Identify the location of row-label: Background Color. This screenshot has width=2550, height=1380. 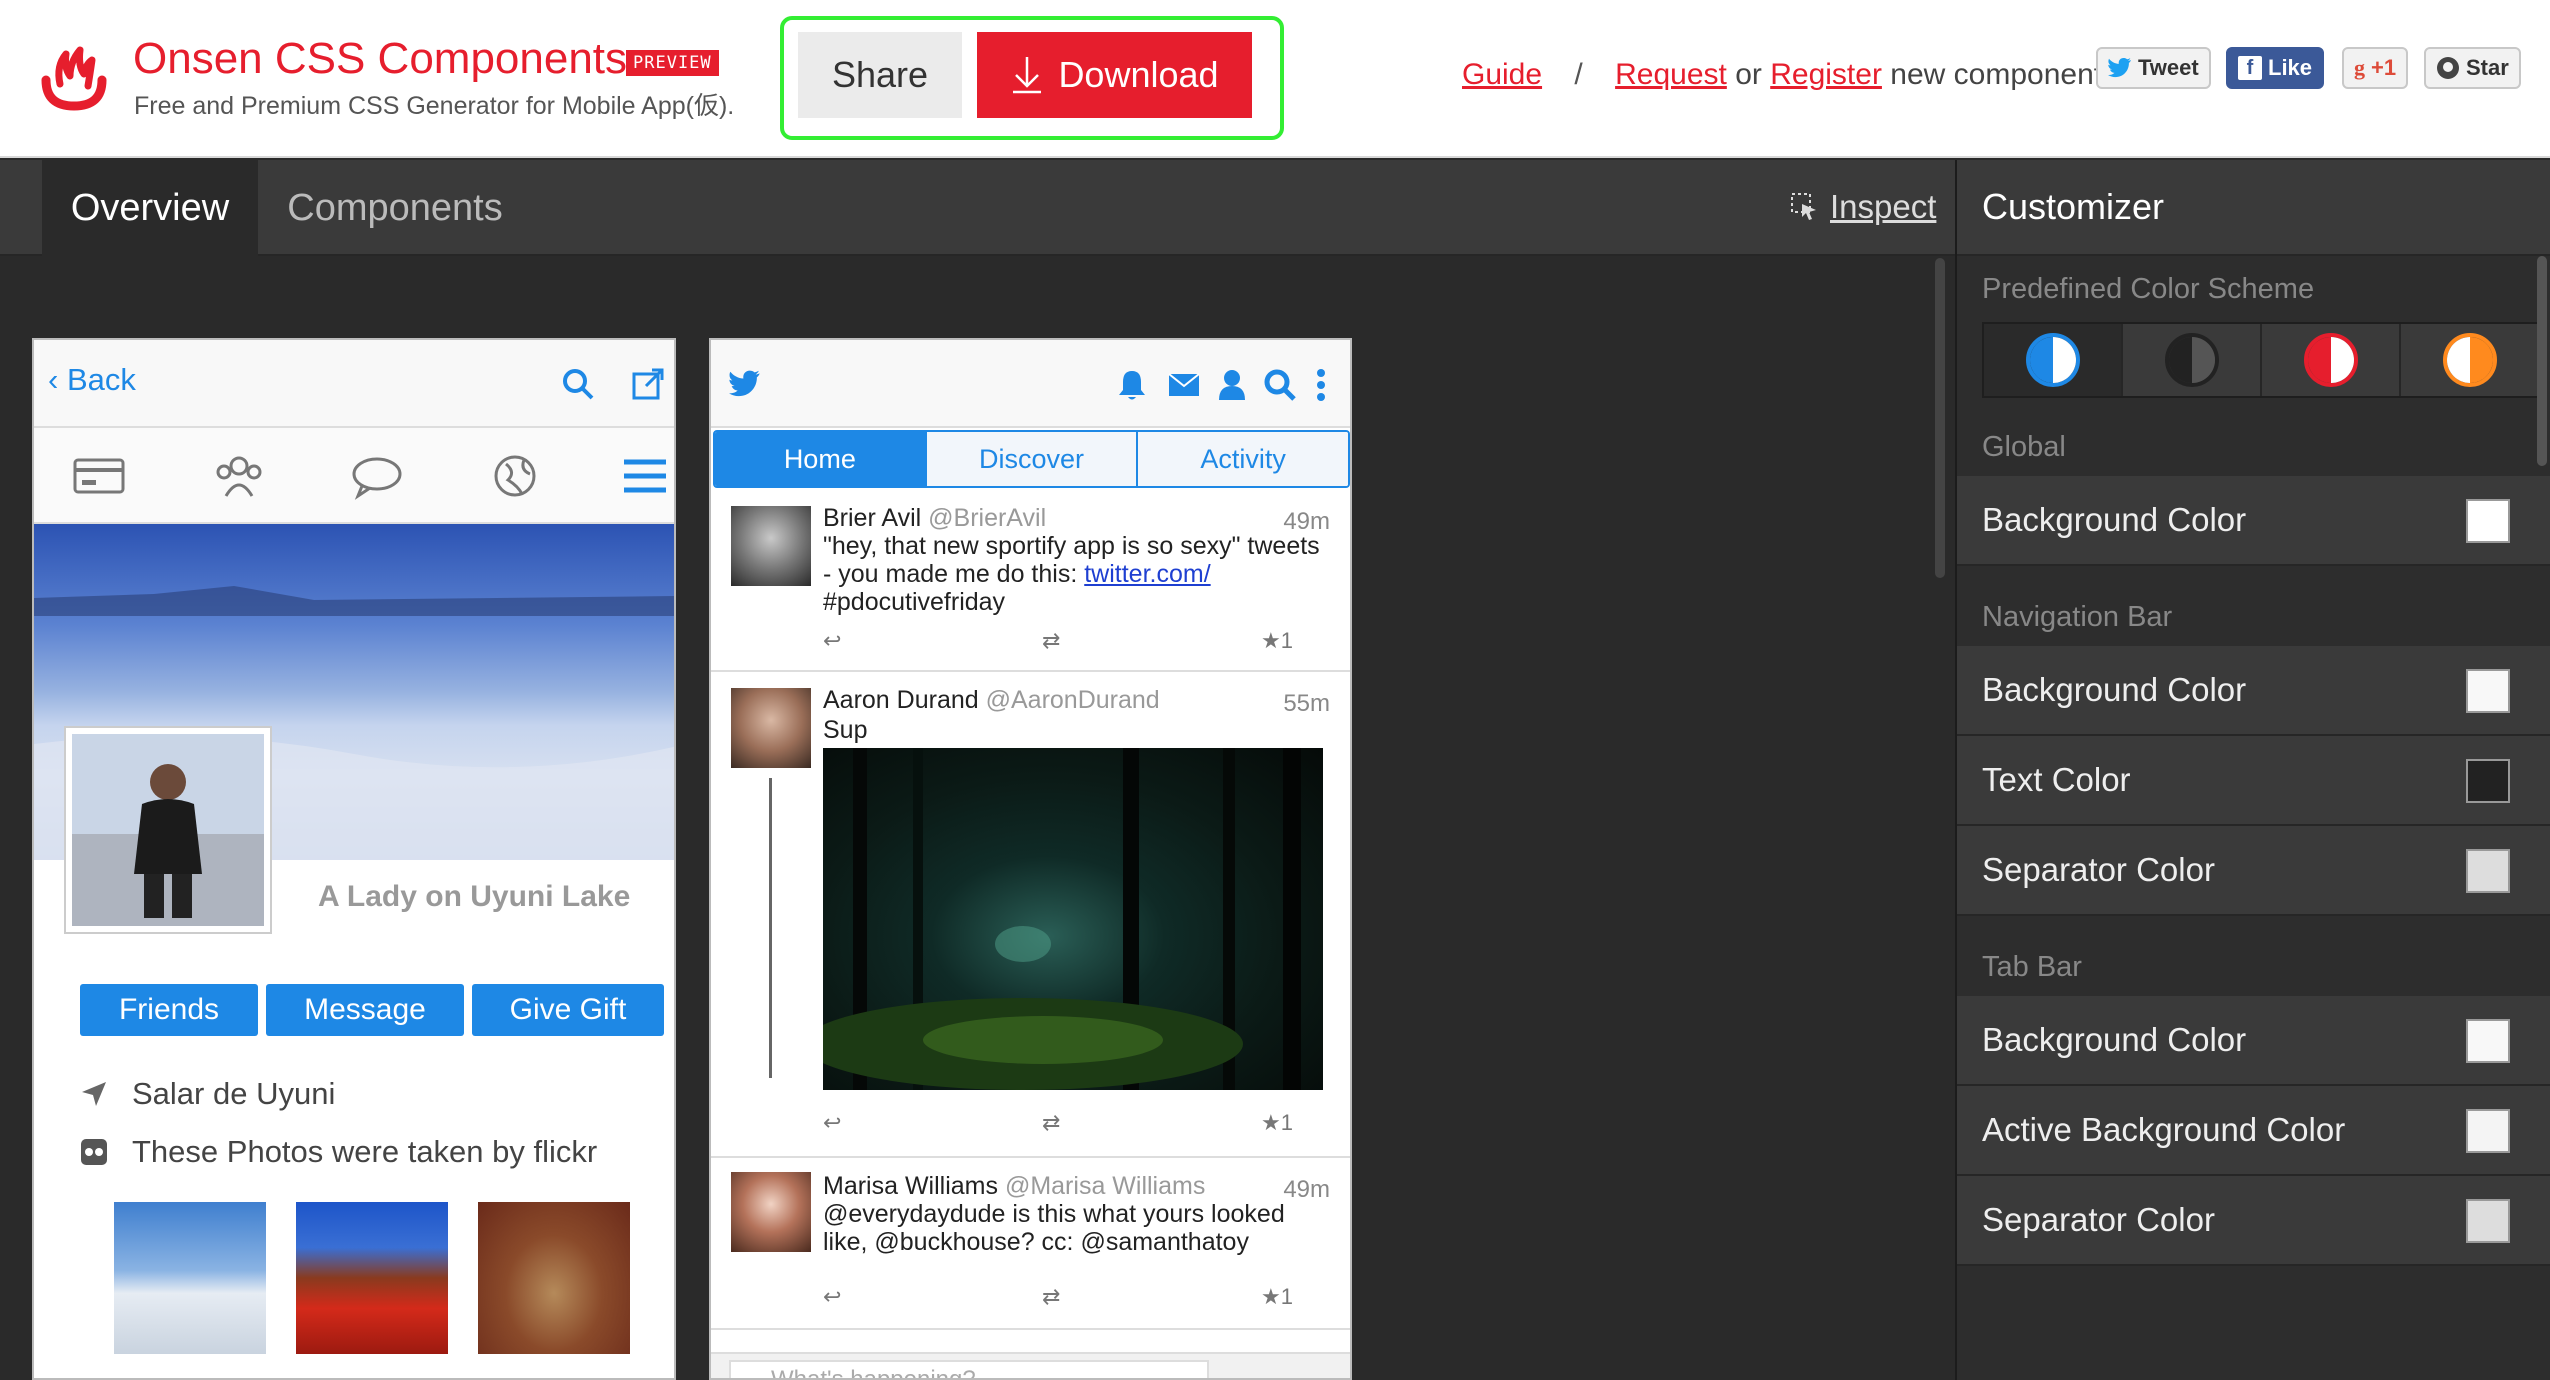
(2114, 1039).